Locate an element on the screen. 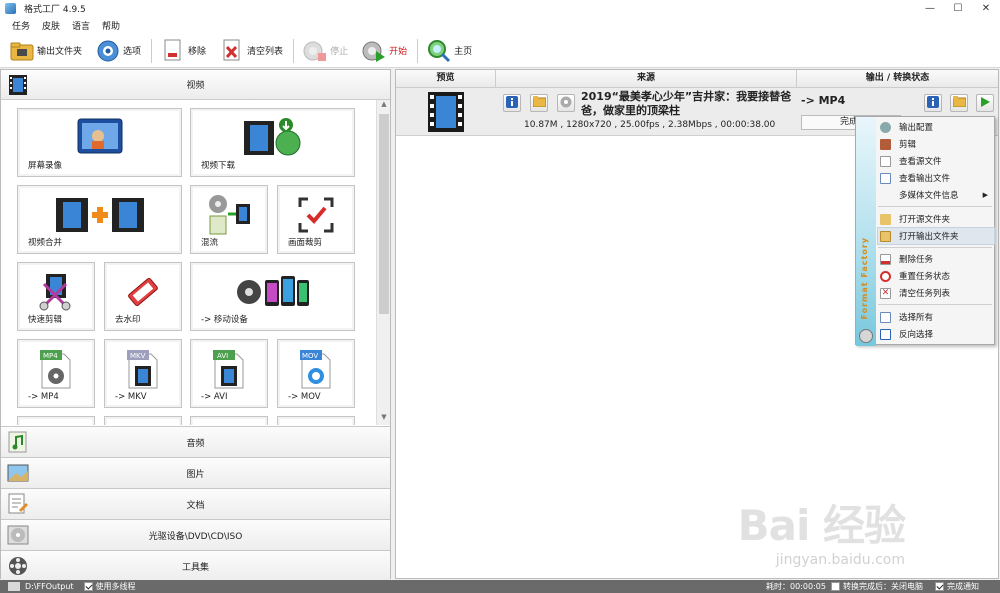 This screenshot has height=593, width=1000. settings-icon is located at coordinates (885, 127).